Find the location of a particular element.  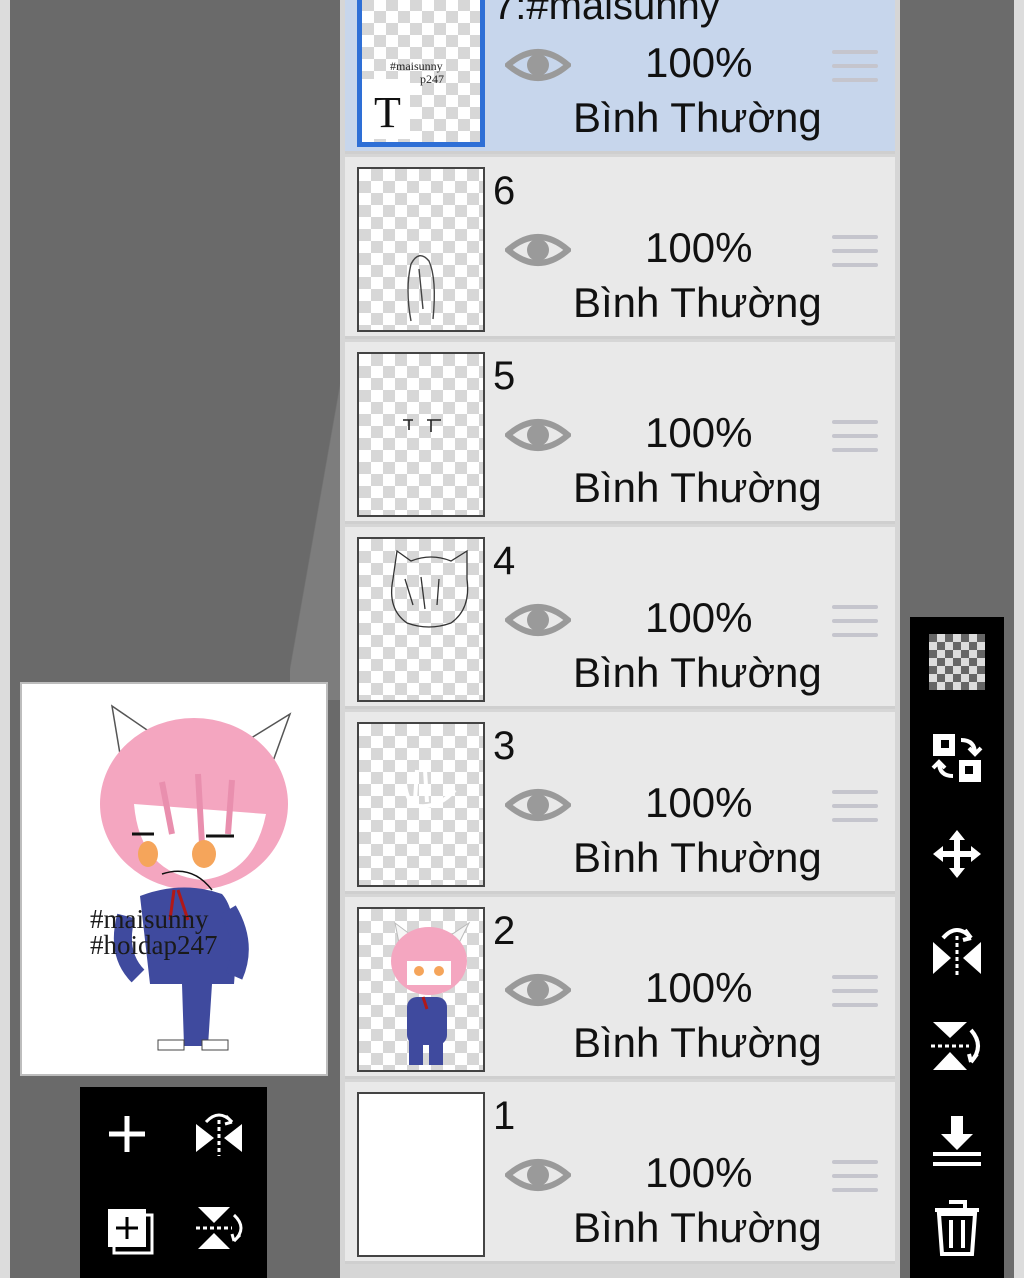

layer-thumbnail: #maisunny p247 T is located at coordinates (421, 73).